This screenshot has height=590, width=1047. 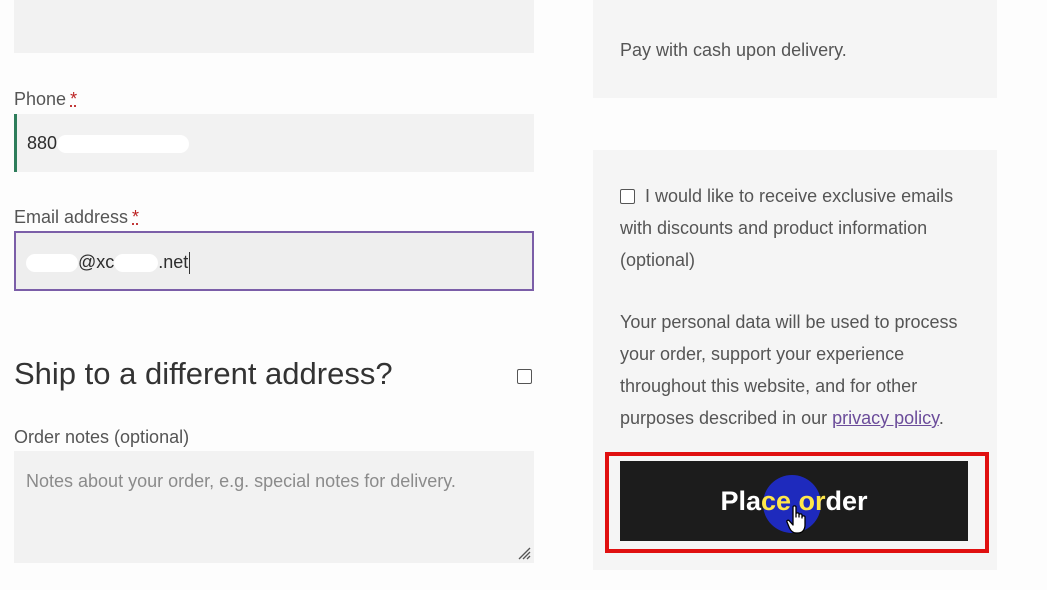 I want to click on text-caret, so click(x=190, y=263).